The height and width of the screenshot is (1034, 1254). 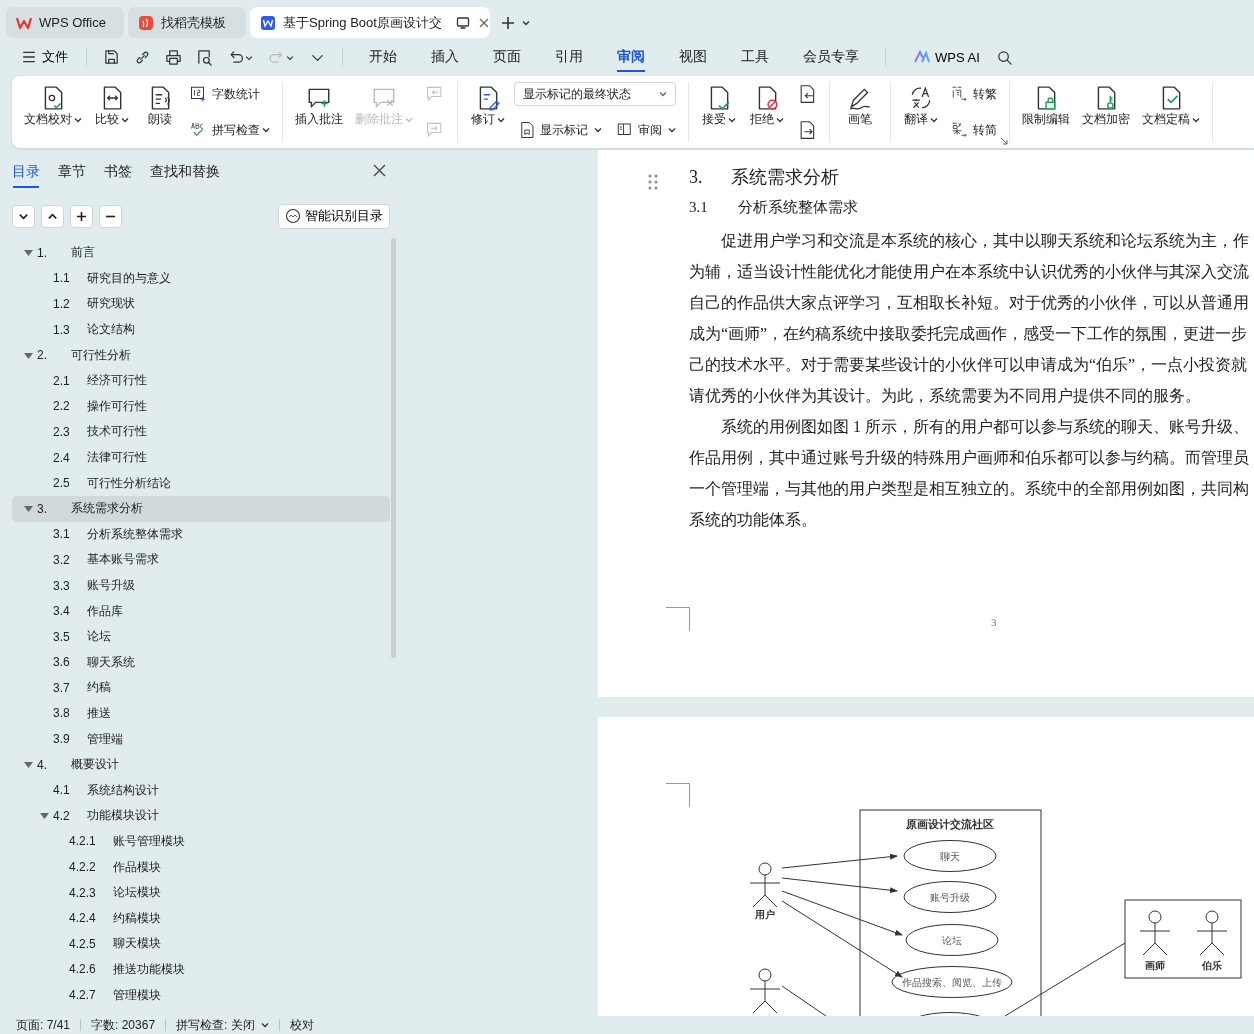 I want to click on menu-tab: 视图, so click(x=693, y=57).